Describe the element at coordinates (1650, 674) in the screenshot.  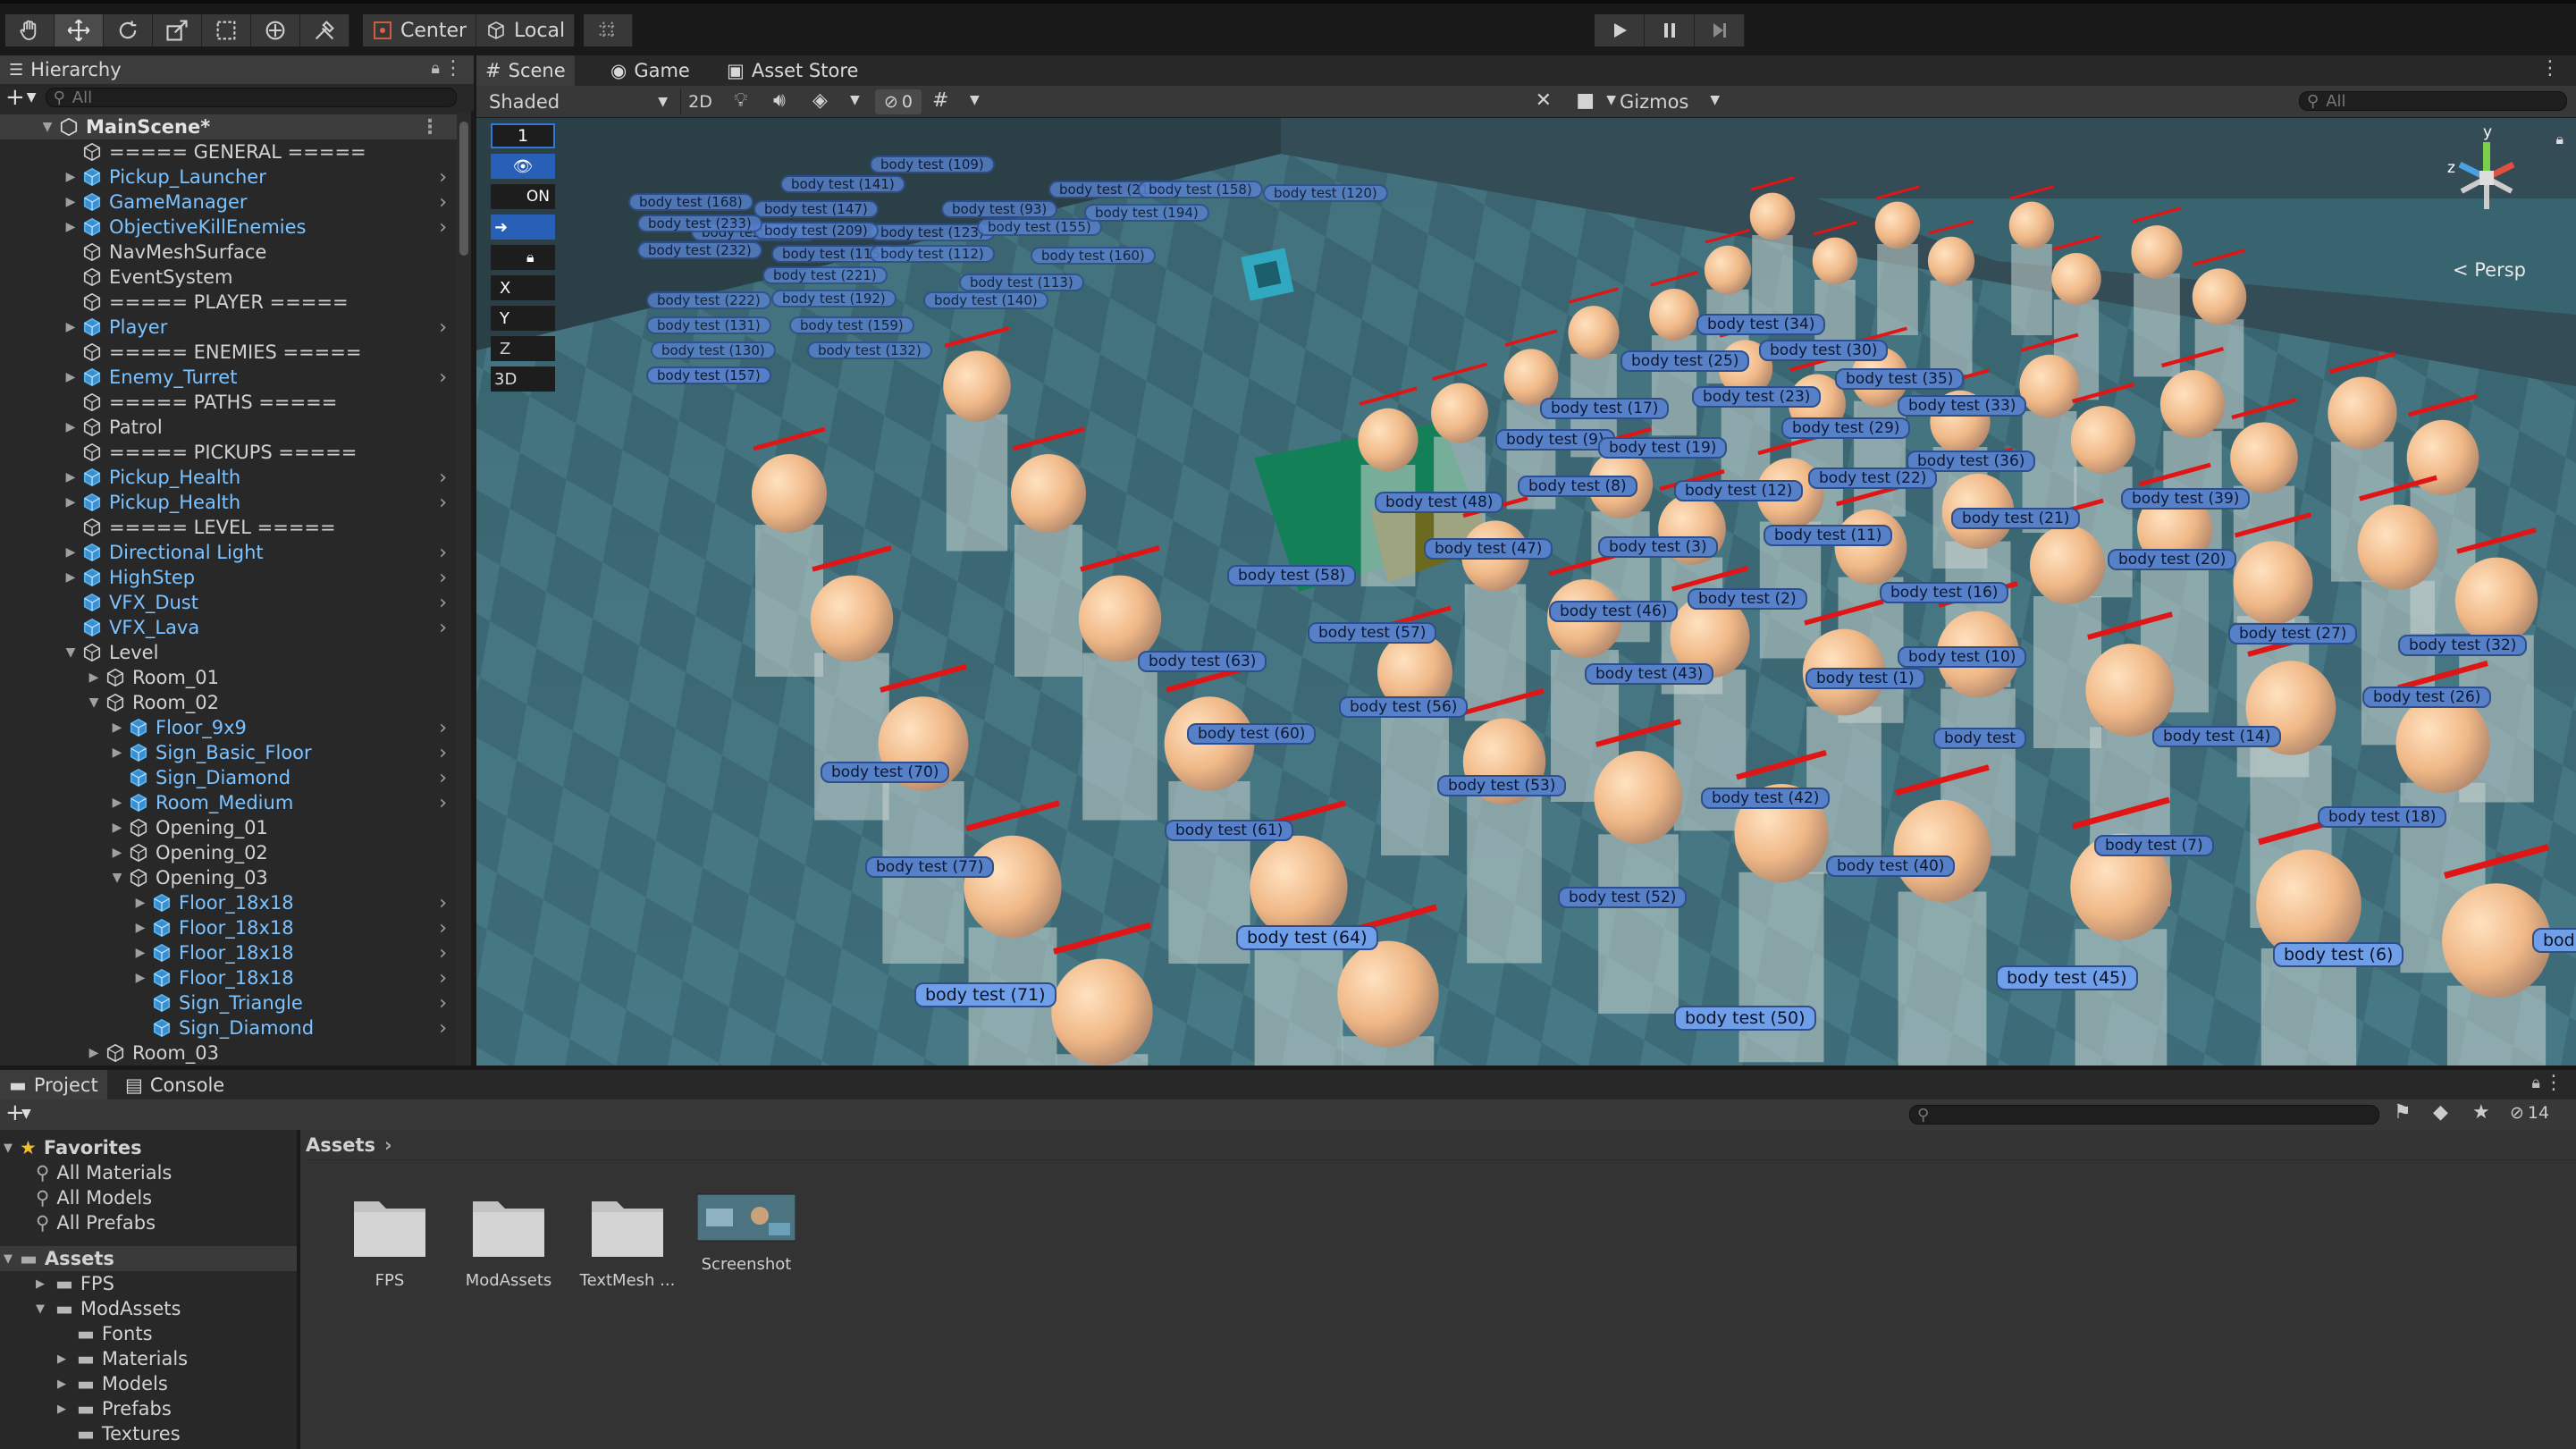
I see `scene-object-label: body test (43)` at that location.